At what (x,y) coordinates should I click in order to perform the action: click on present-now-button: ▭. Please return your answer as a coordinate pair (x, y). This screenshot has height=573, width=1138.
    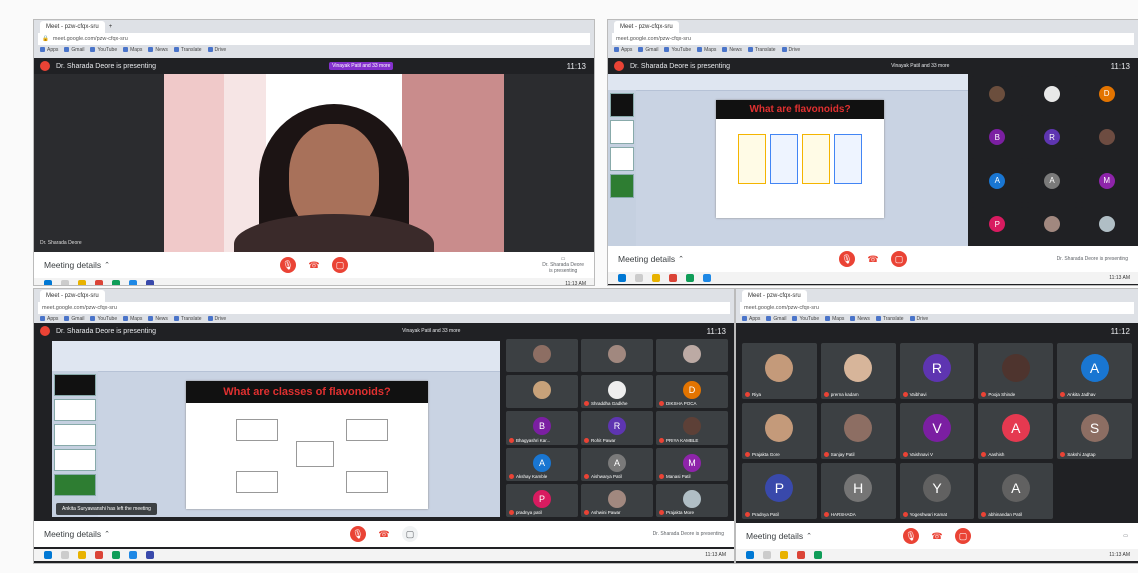
    Looking at the image, I should click on (1125, 536).